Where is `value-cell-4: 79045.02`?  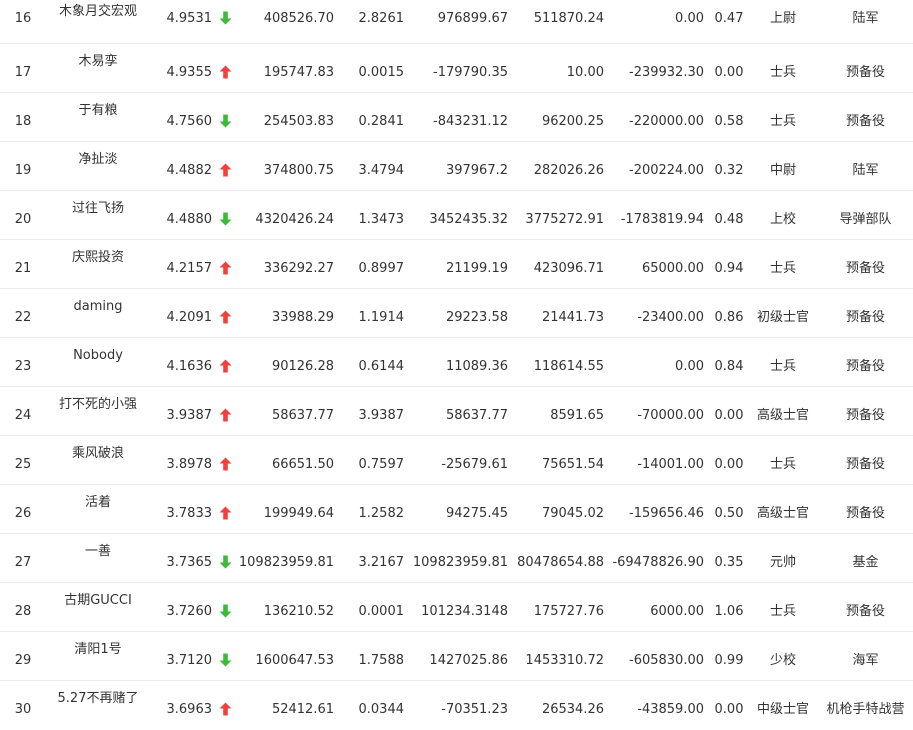
value-cell-4: 79045.02 is located at coordinates (572, 513).